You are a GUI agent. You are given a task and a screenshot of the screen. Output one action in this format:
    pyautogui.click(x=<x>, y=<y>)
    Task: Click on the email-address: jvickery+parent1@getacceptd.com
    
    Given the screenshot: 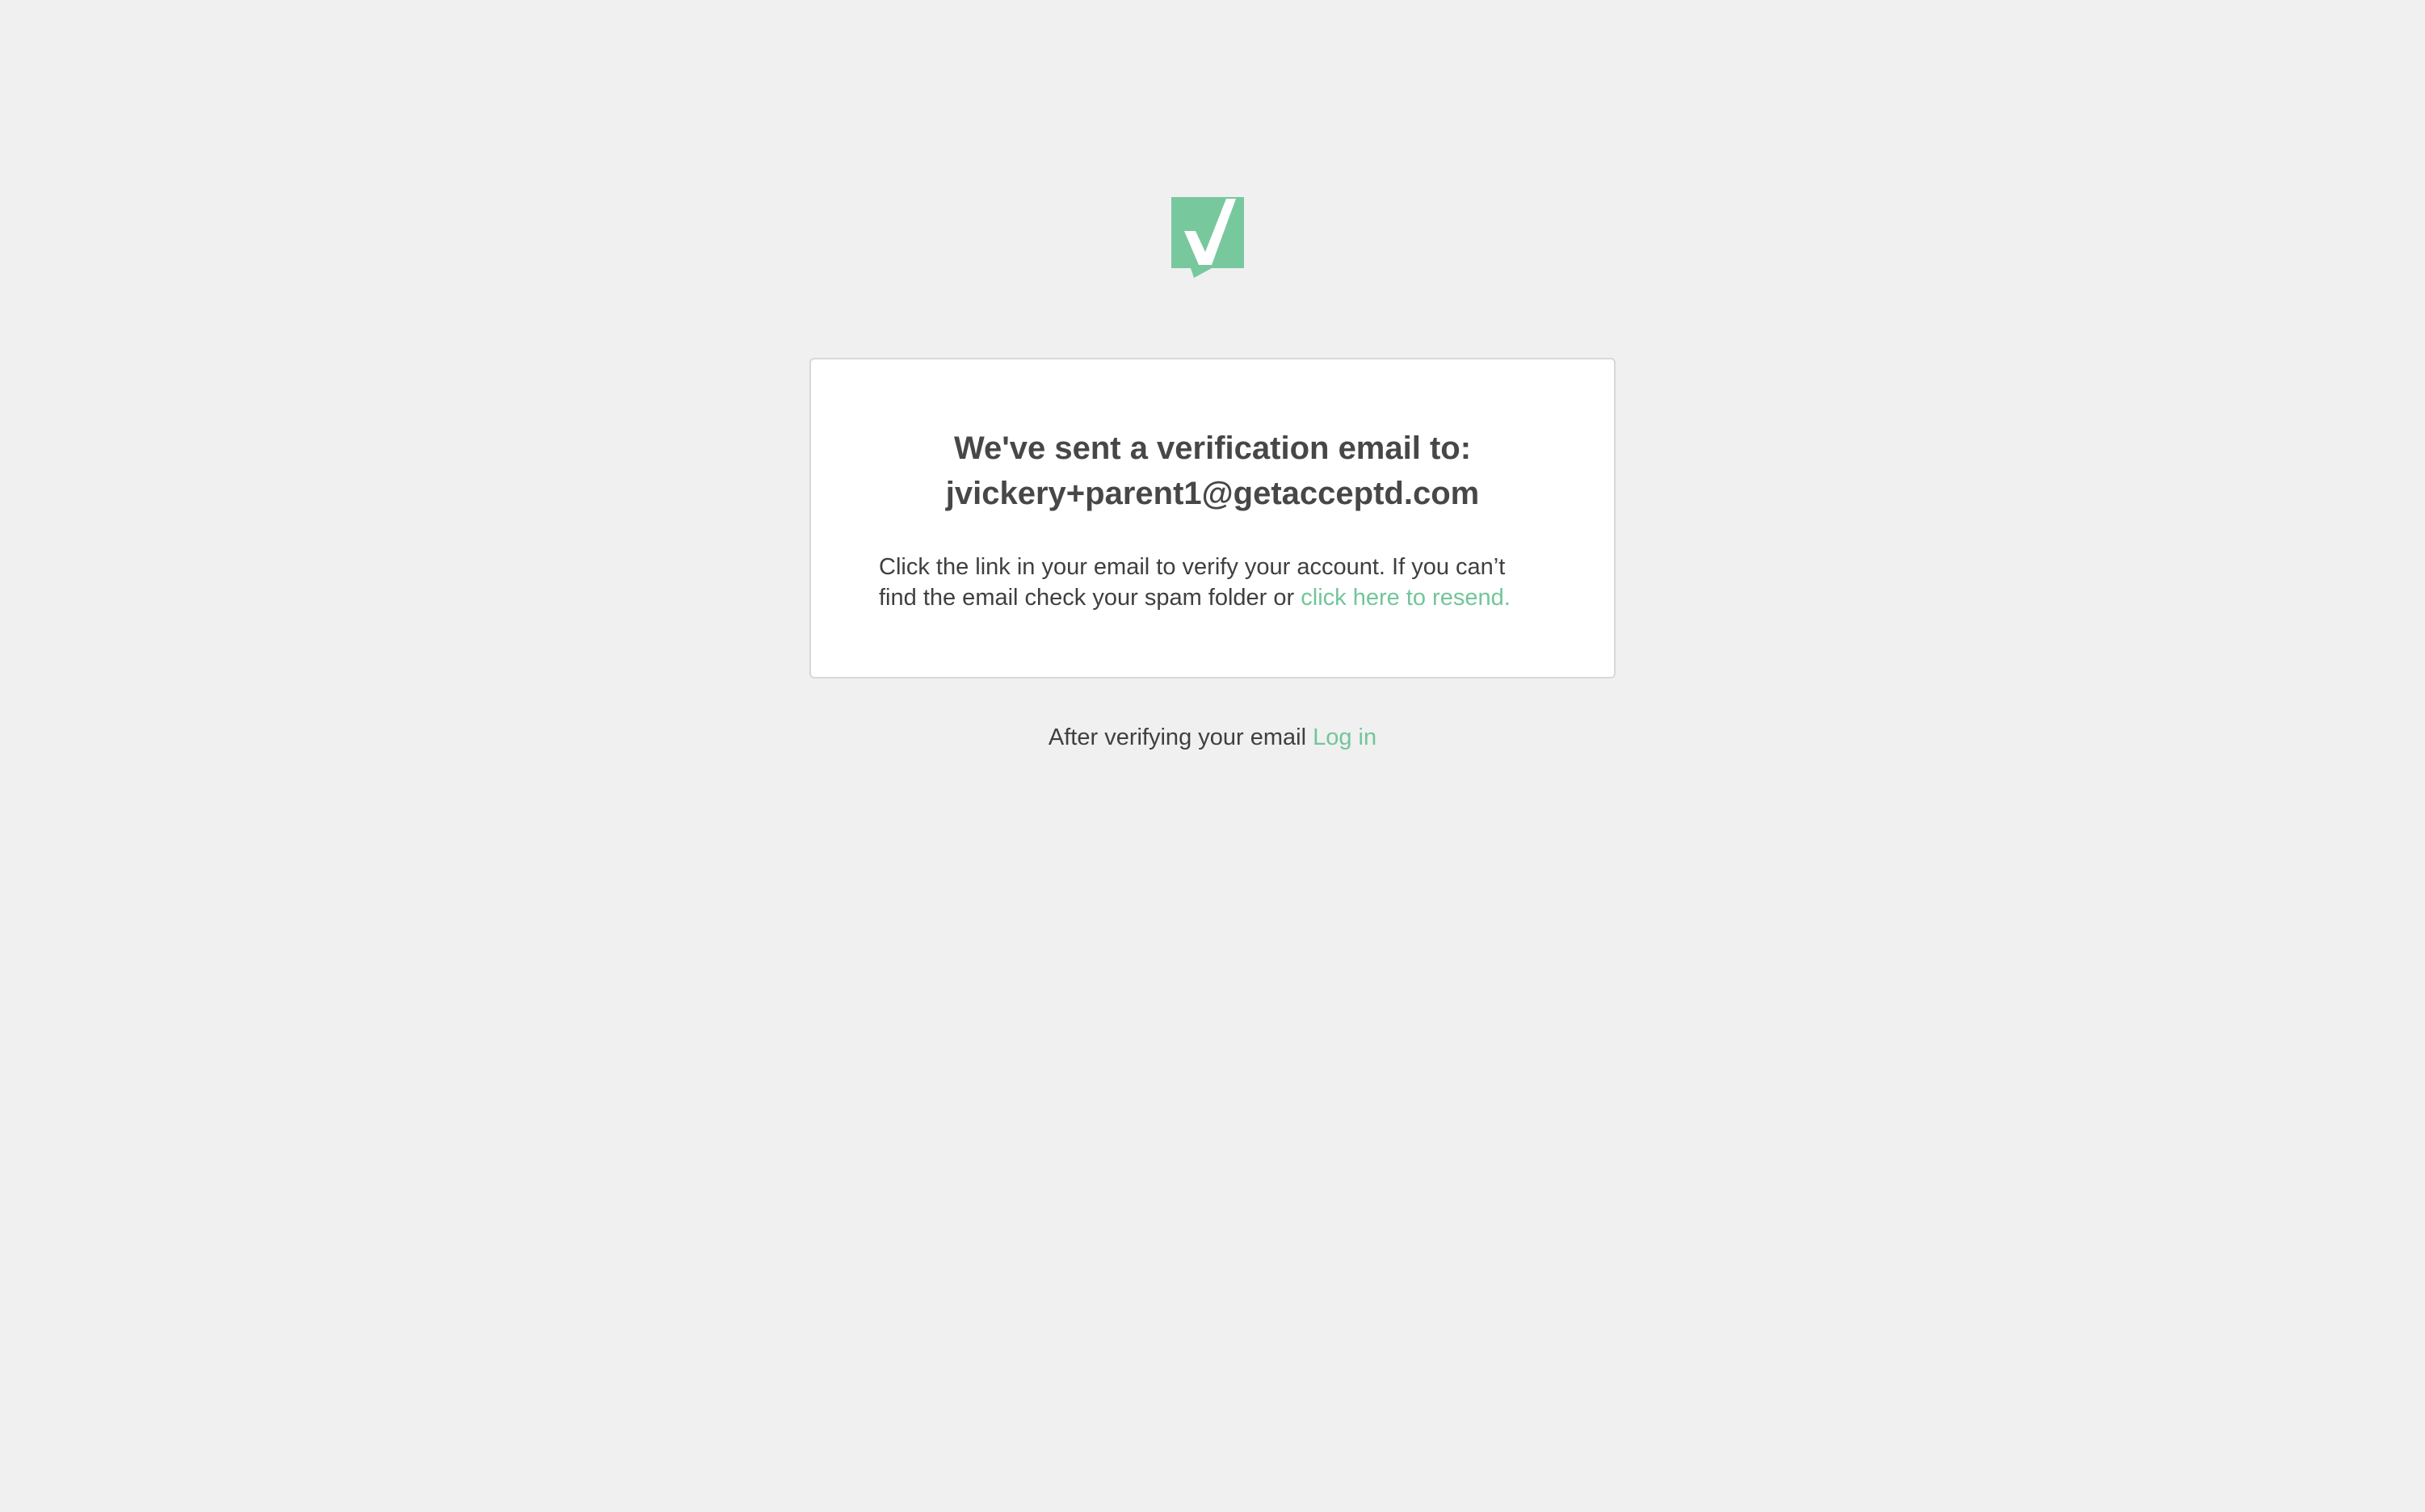 What is the action you would take?
    pyautogui.click(x=1212, y=493)
    